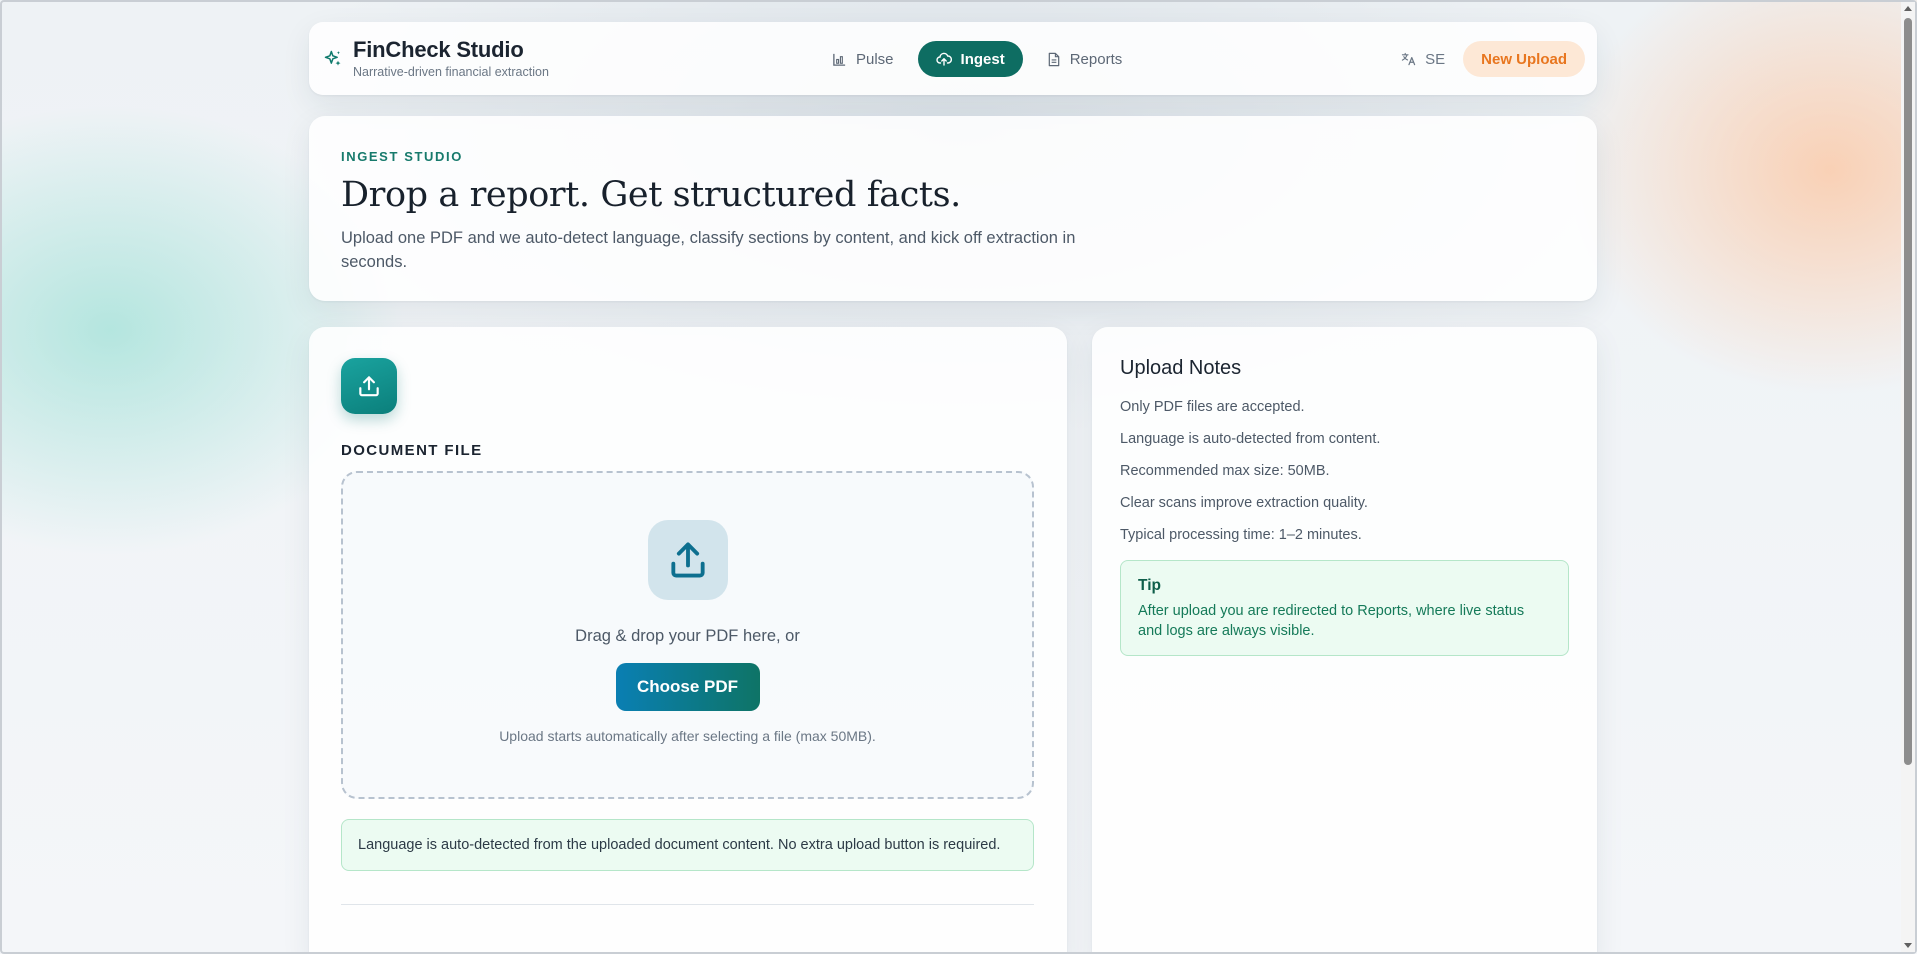 The height and width of the screenshot is (954, 1917). I want to click on tab-ingest-label: Ingest, so click(982, 59).